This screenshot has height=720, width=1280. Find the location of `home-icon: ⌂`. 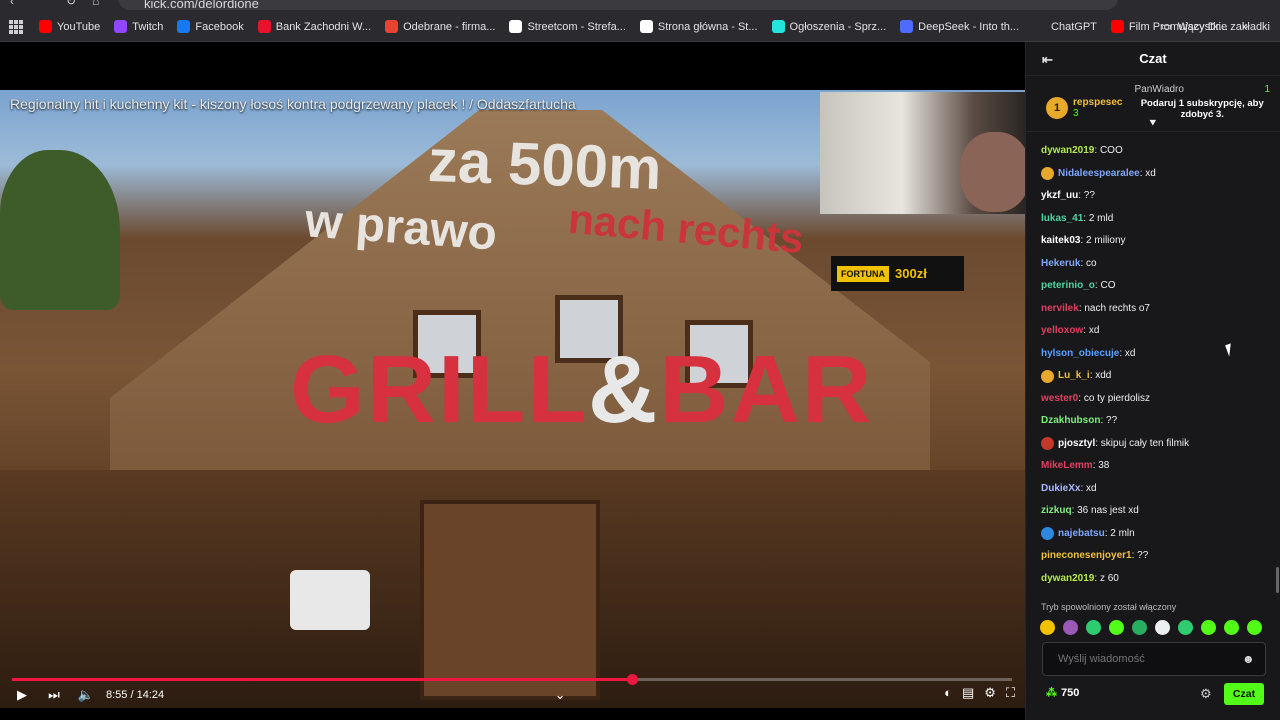

home-icon: ⌂ is located at coordinates (95, 4).